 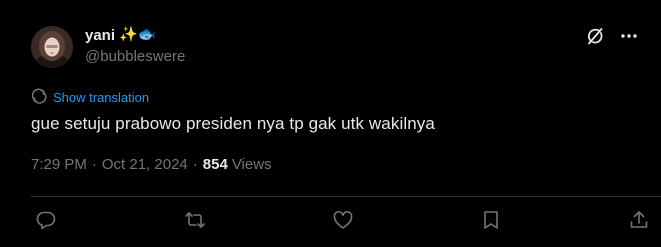 I want to click on retweet-icon, so click(x=195, y=220).